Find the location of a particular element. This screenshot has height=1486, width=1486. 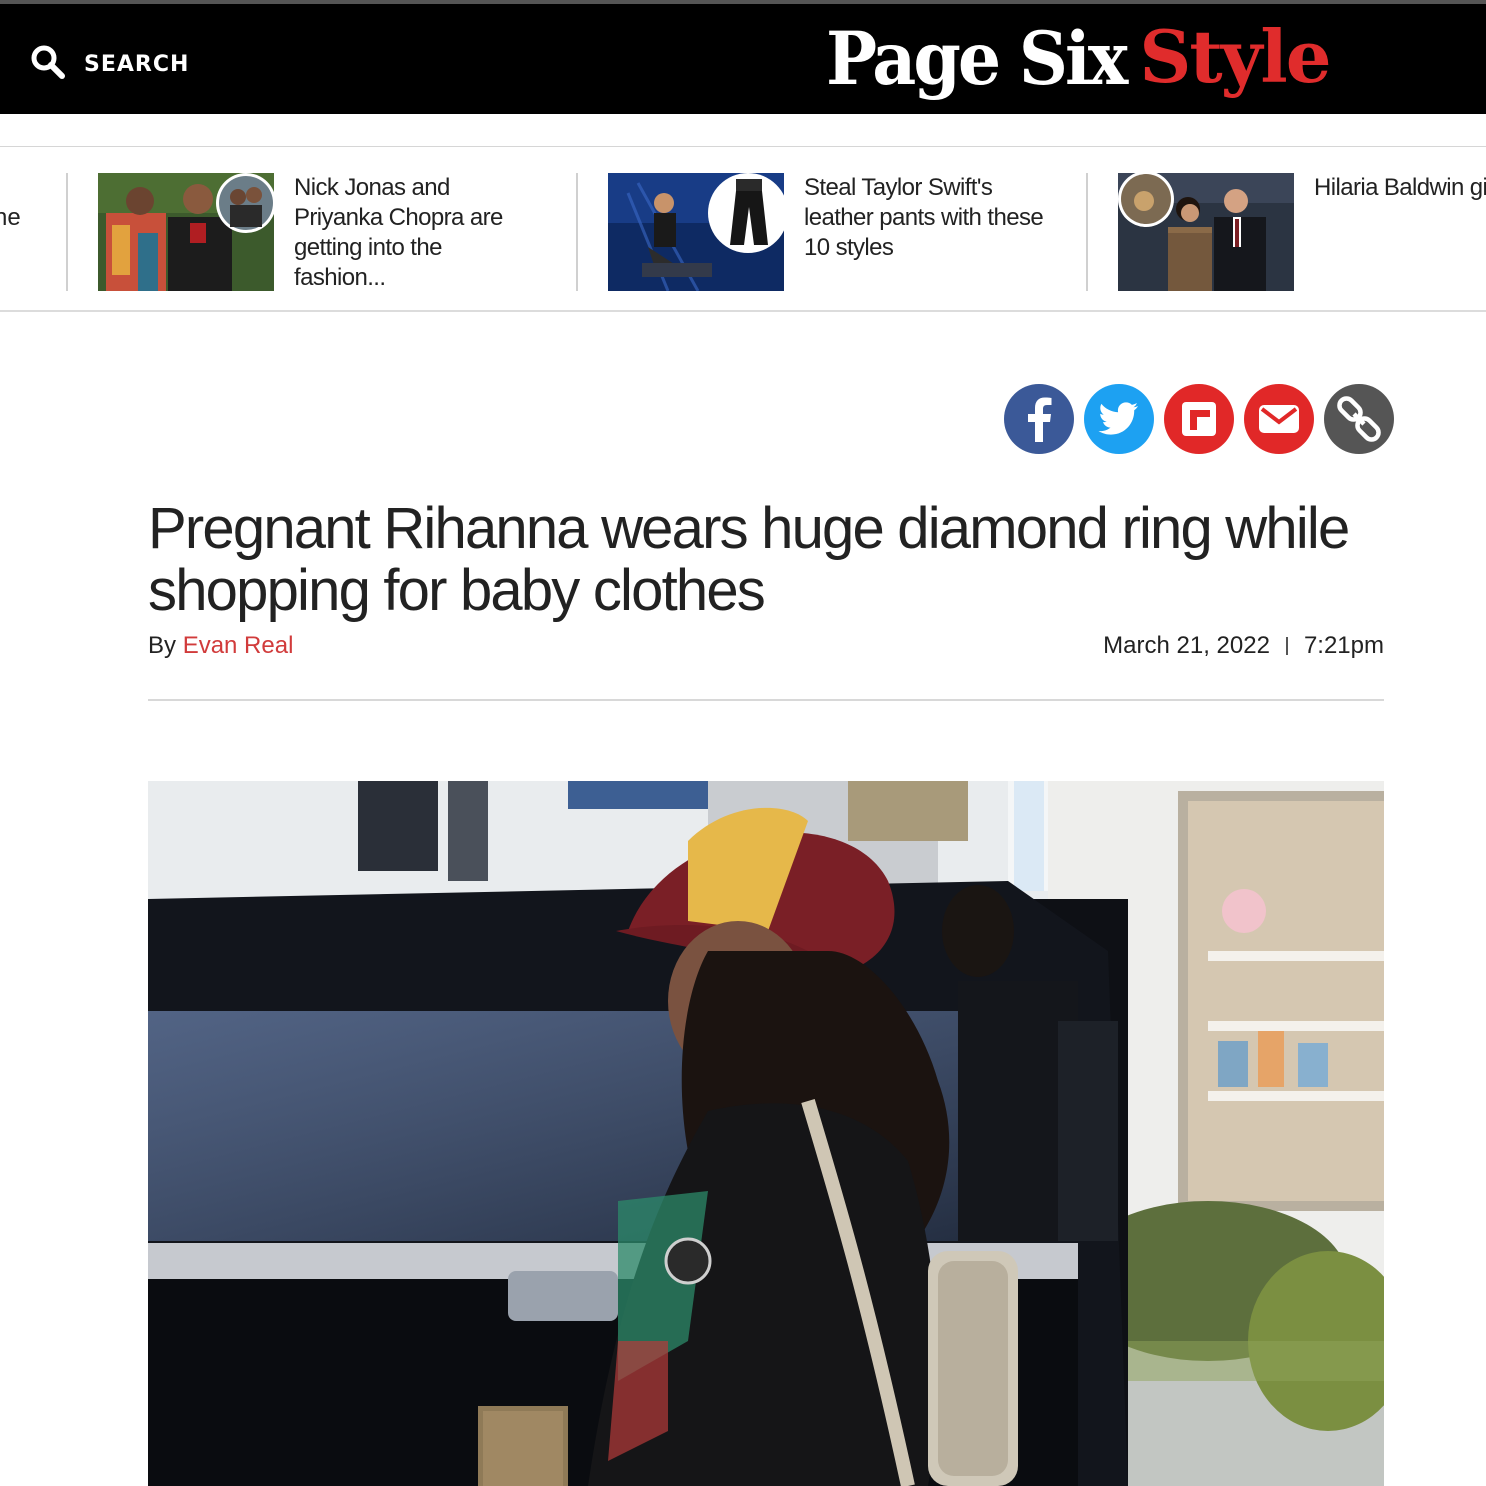

byline: By Evan Real is located at coordinates (220, 646).